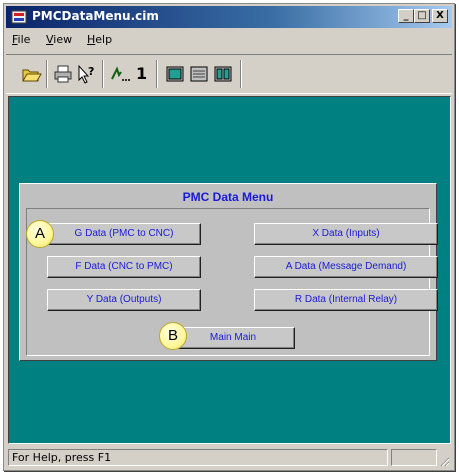 This screenshot has width=459, height=474. I want to click on panel-title: PMC Data Menu, so click(228, 197).